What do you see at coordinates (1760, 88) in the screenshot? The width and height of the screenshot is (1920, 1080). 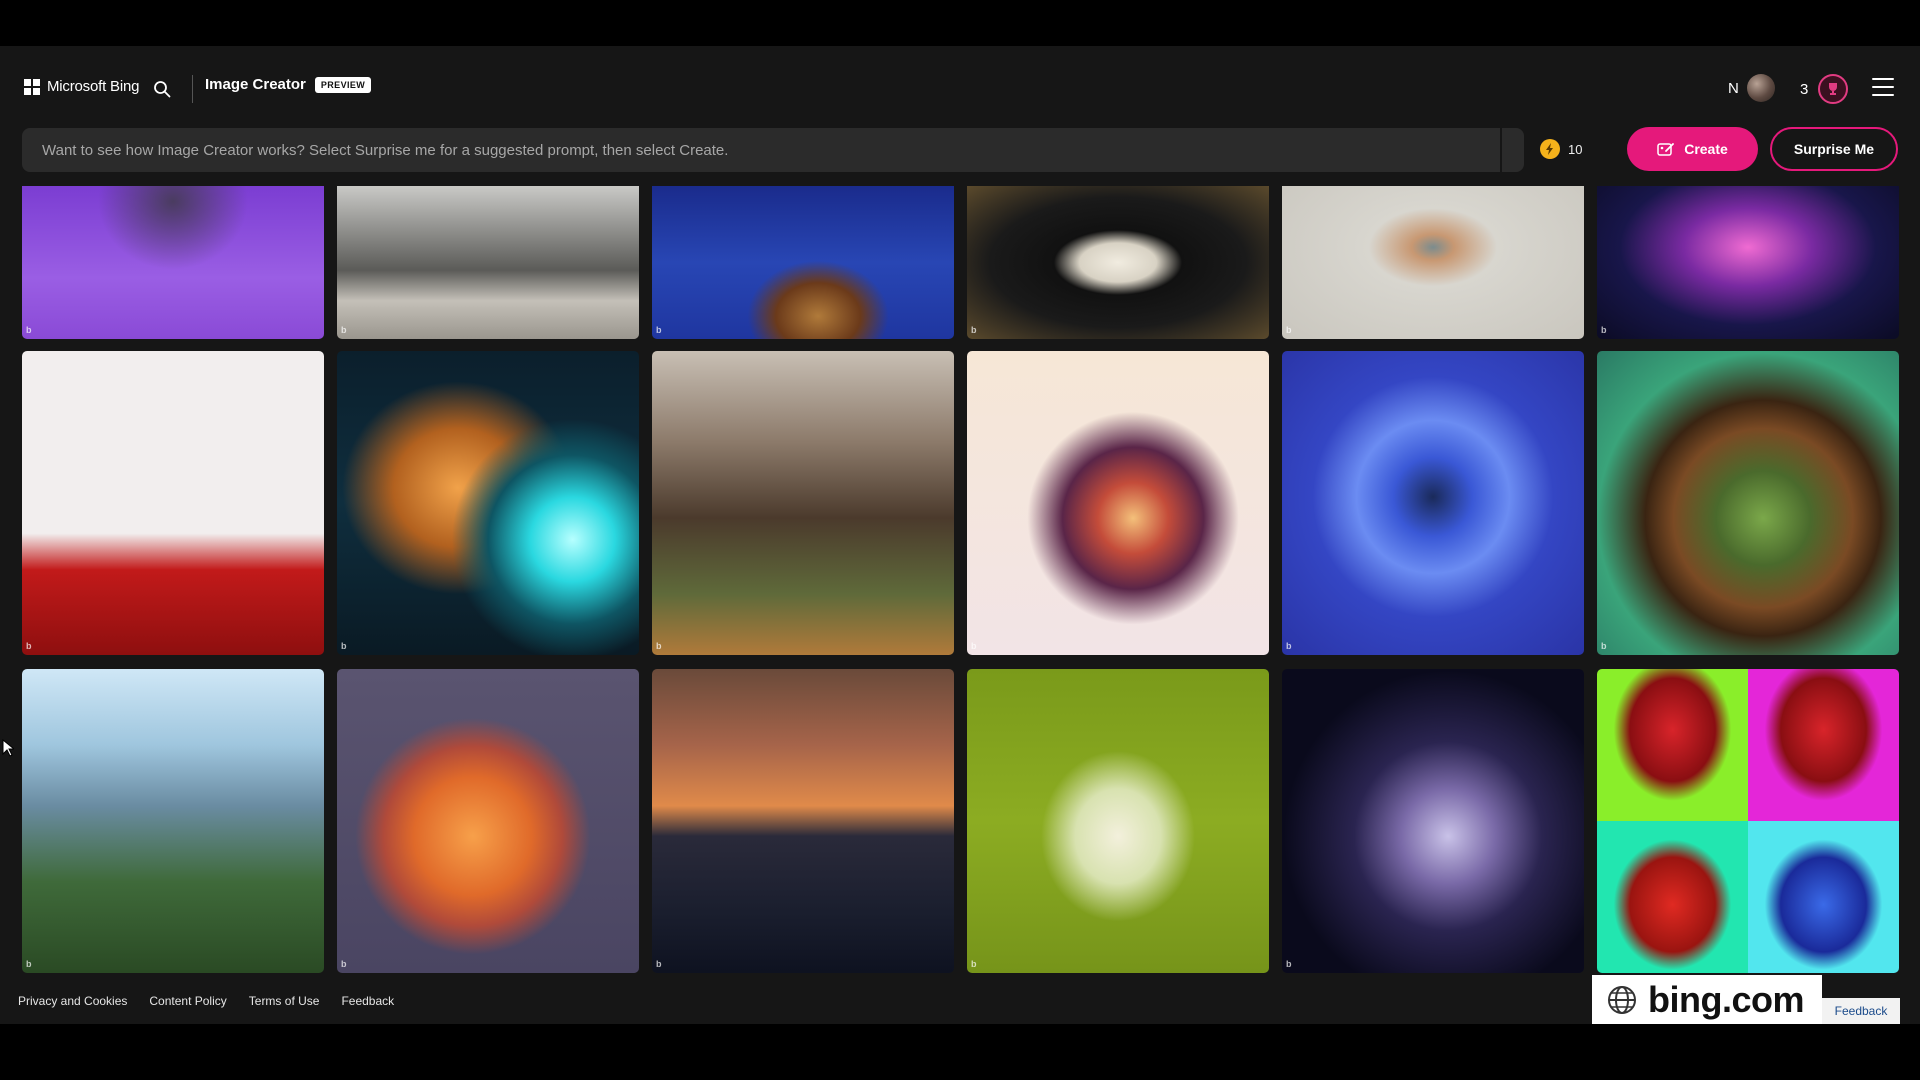 I see `avatar` at bounding box center [1760, 88].